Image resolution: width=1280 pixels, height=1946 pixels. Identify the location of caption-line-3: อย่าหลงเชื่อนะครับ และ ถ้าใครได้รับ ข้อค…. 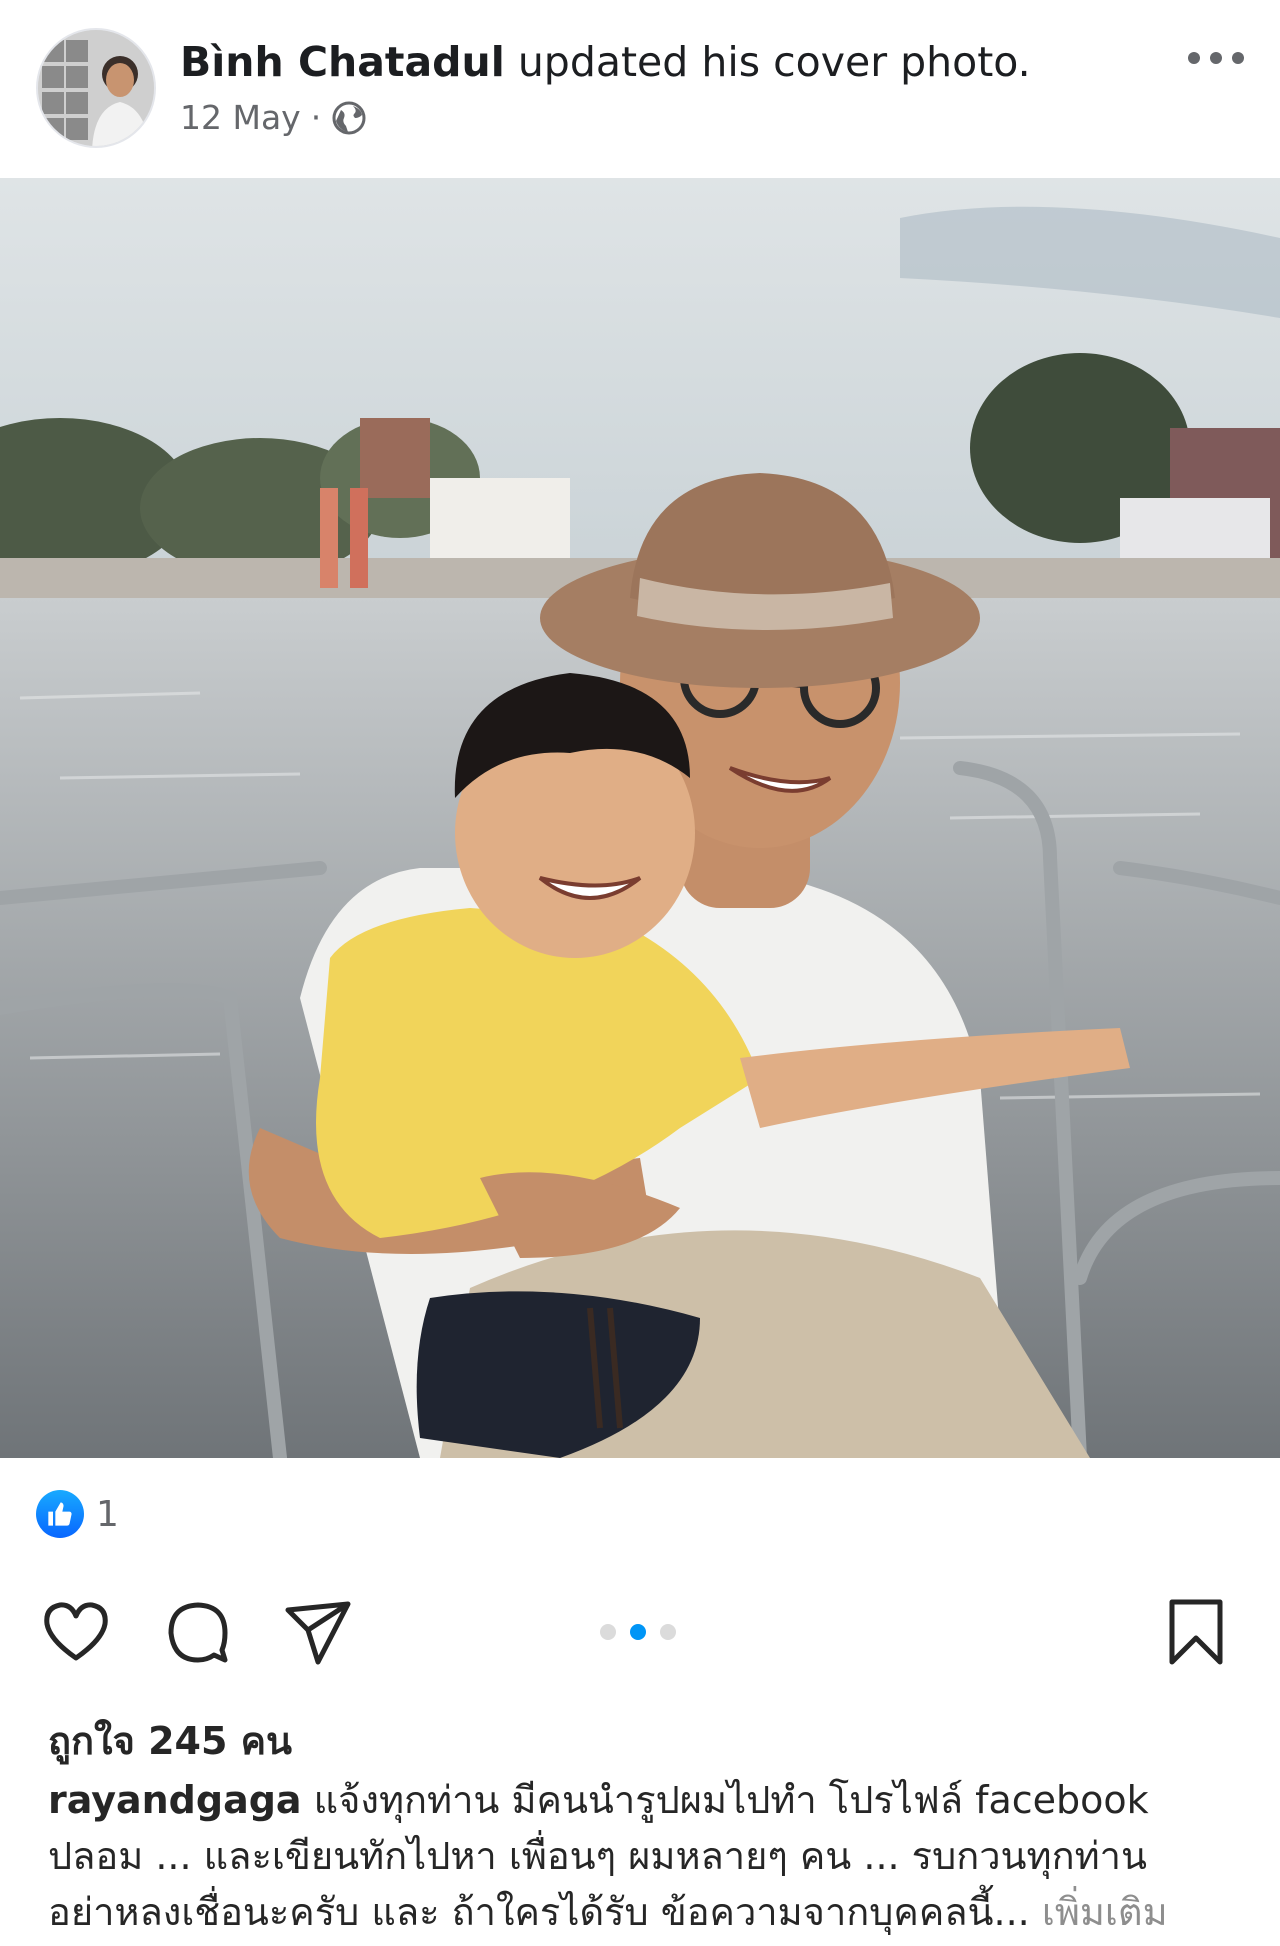
(648, 1912).